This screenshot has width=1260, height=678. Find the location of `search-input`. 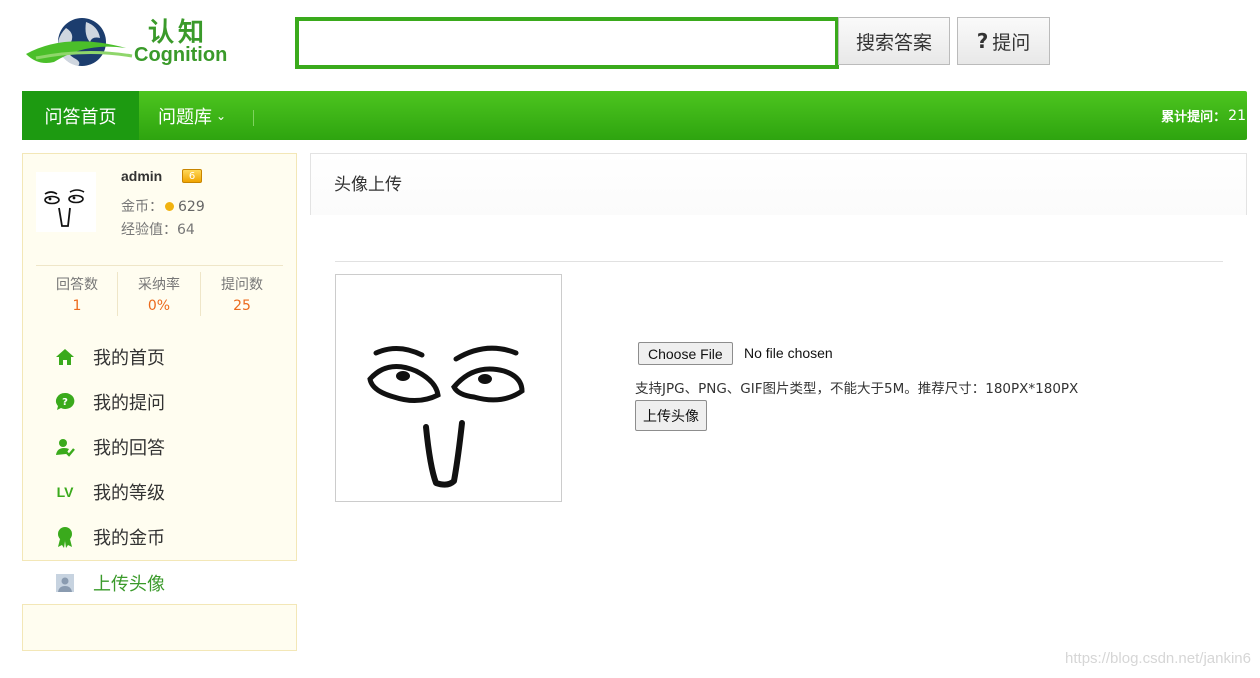

search-input is located at coordinates (567, 43).